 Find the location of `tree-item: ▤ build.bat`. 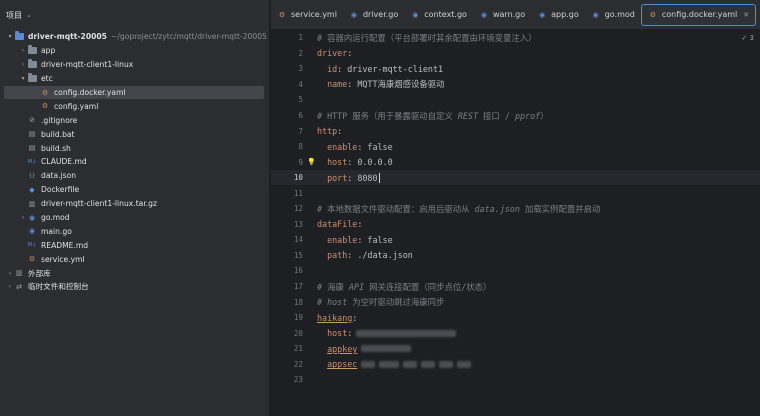

tree-item: ▤ build.bat is located at coordinates (135, 134).